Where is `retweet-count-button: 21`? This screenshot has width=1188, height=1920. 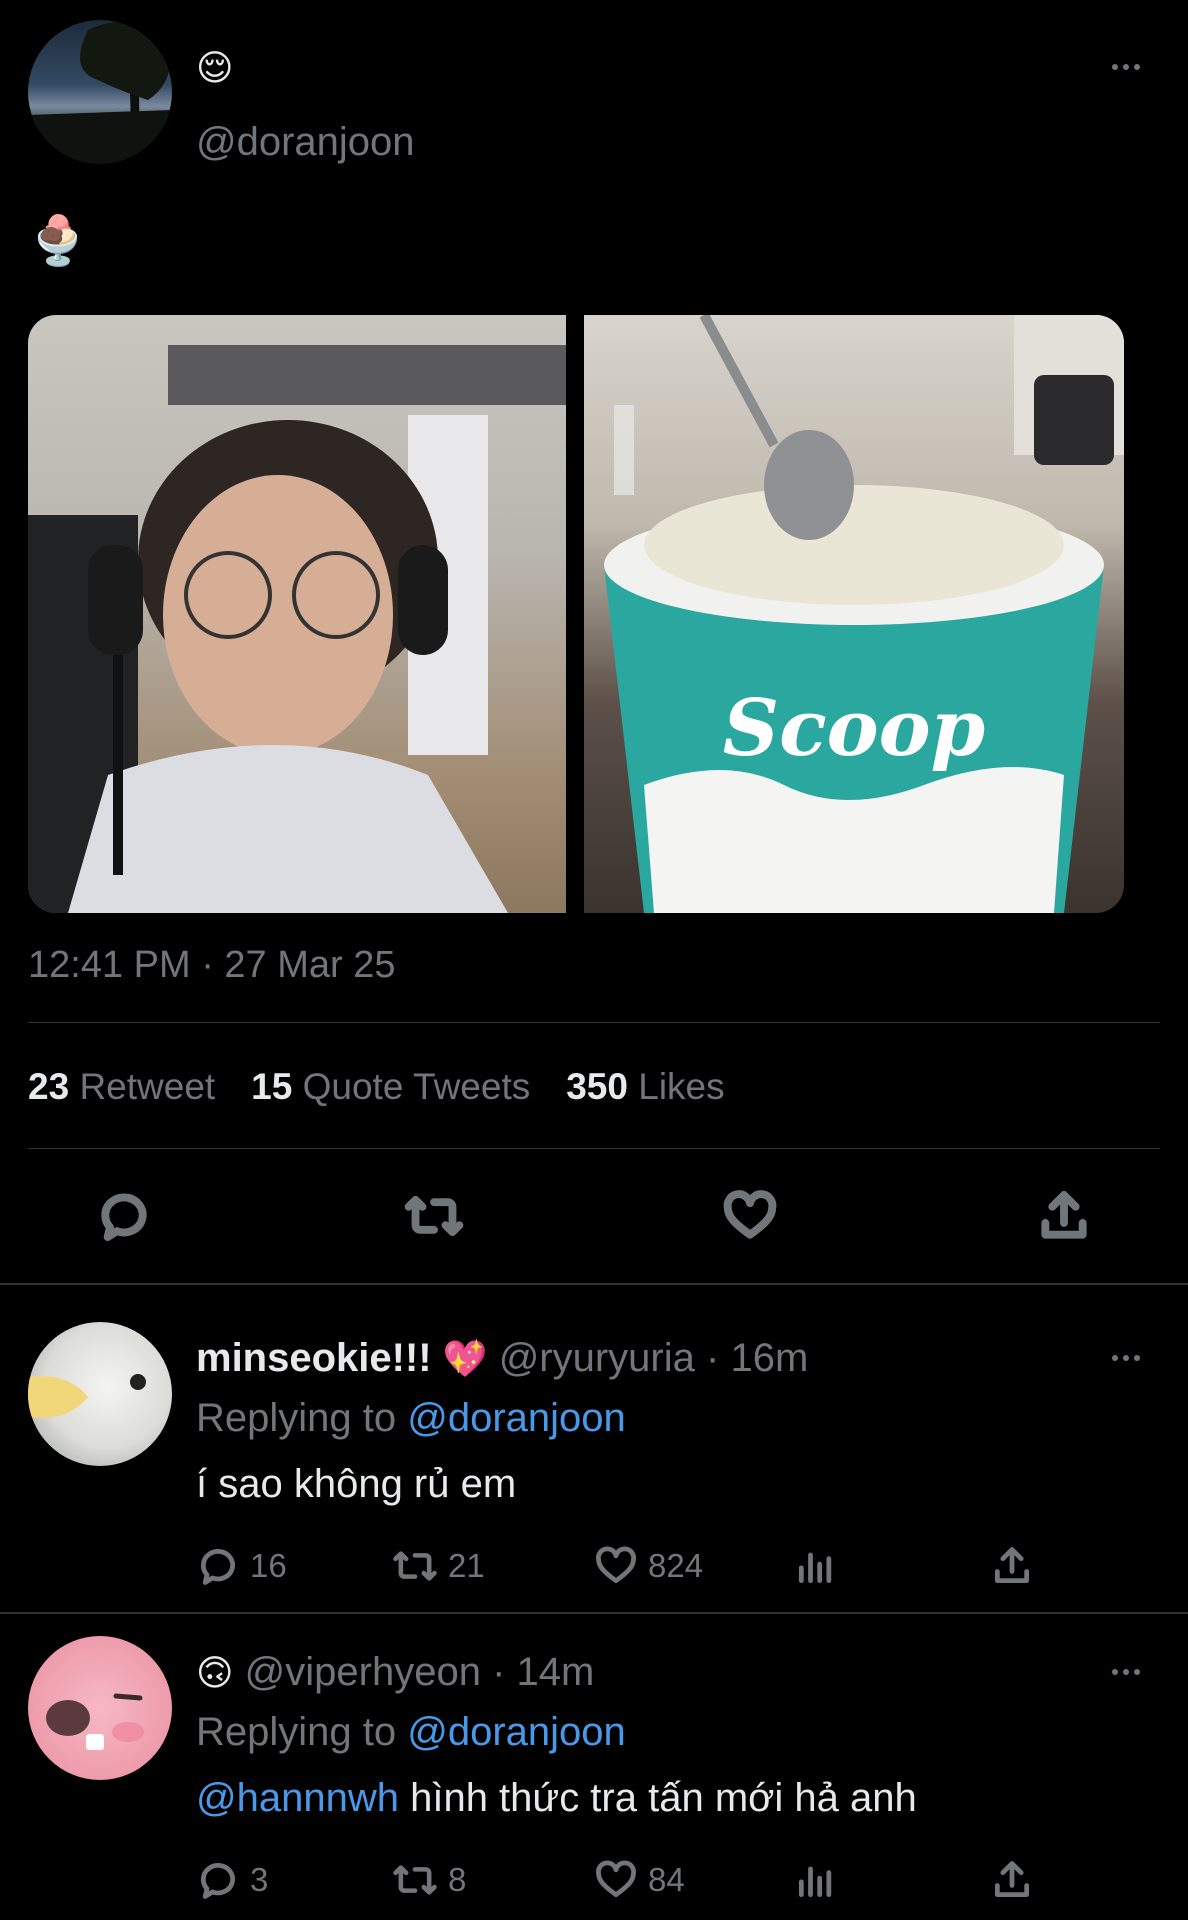
retweet-count-button: 21 is located at coordinates (438, 1566).